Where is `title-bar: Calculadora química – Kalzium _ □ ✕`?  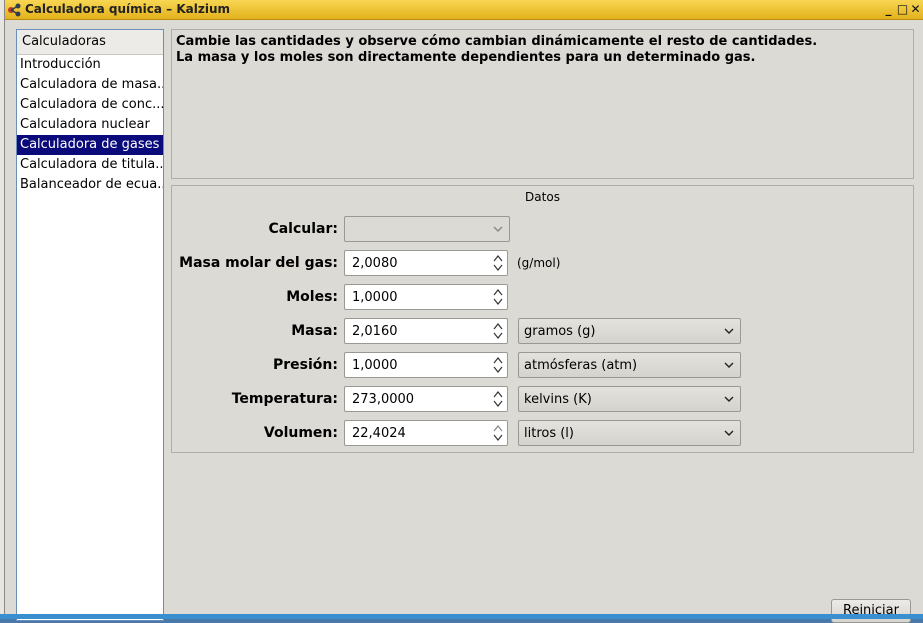 title-bar: Calculadora química – Kalzium _ □ ✕ is located at coordinates (464, 10).